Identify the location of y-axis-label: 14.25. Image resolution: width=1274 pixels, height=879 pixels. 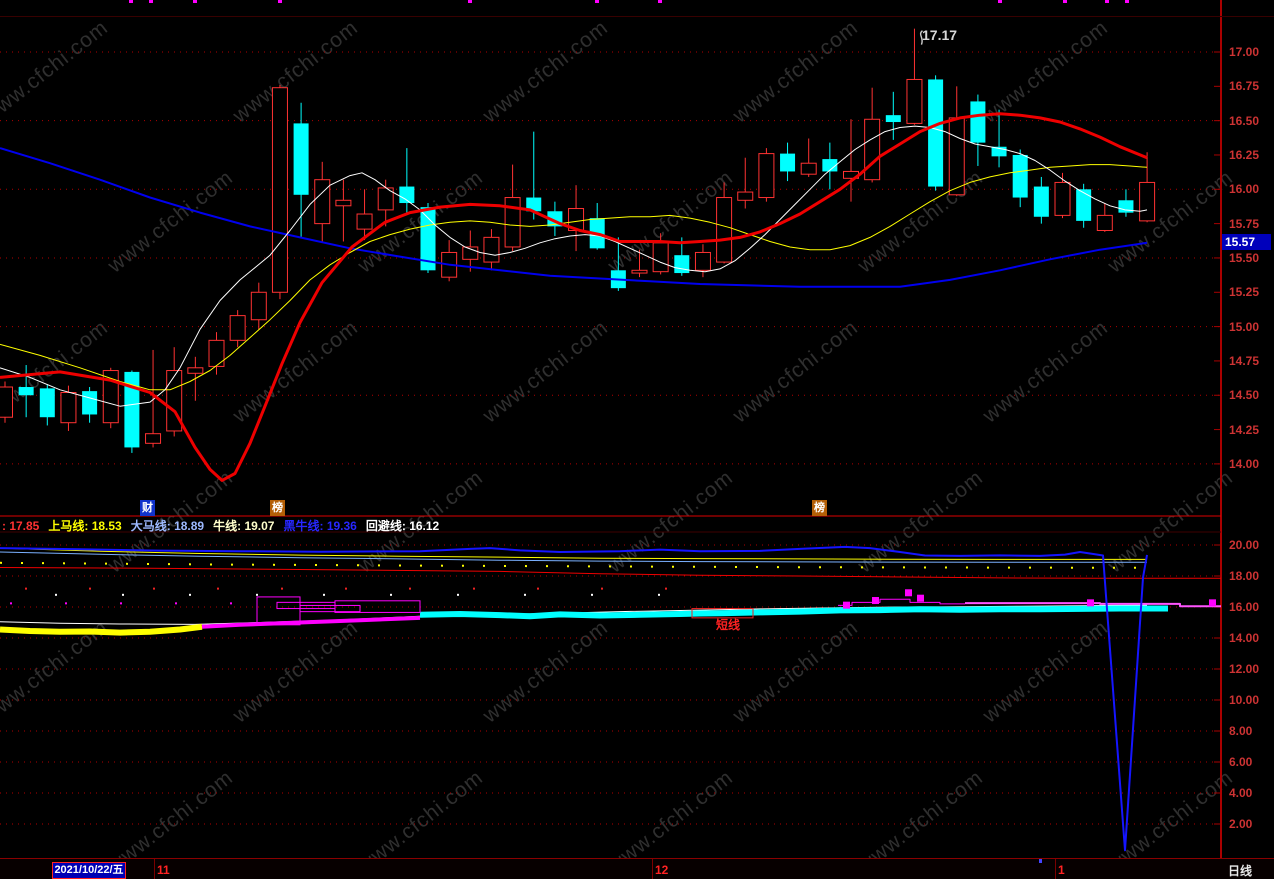
(1244, 429).